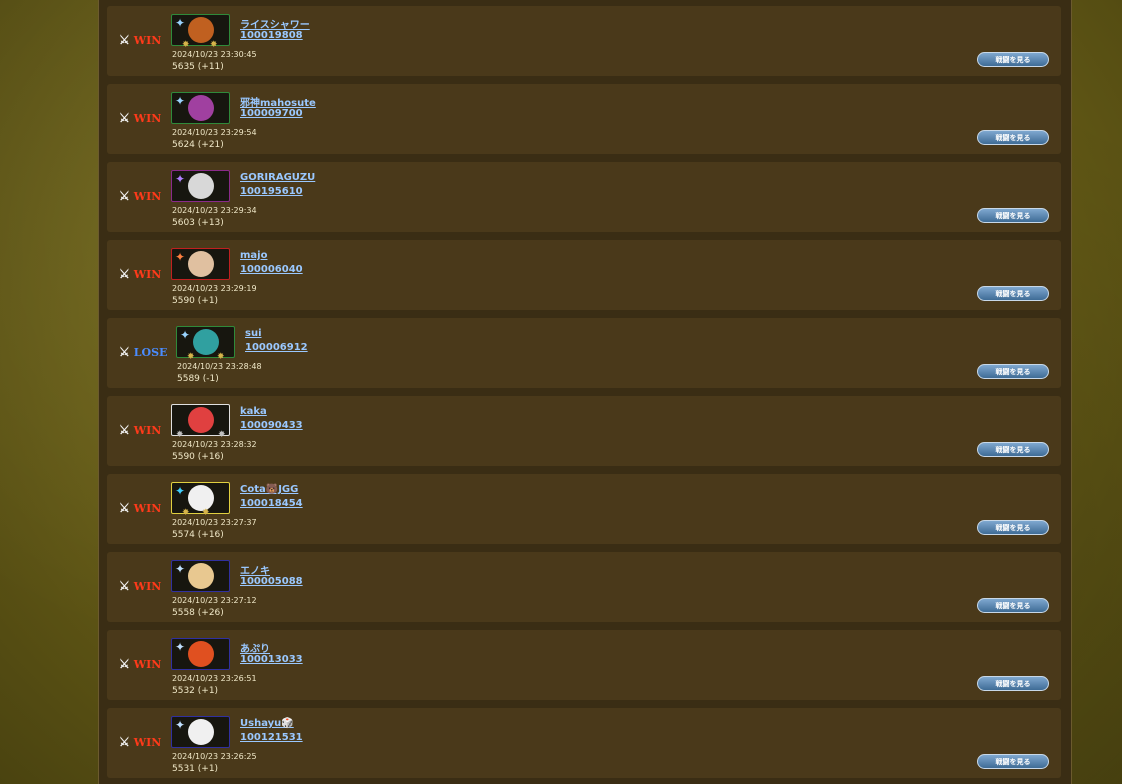  Describe the element at coordinates (275, 23) in the screenshot. I see `player-name-link: ライスシャワー` at that location.